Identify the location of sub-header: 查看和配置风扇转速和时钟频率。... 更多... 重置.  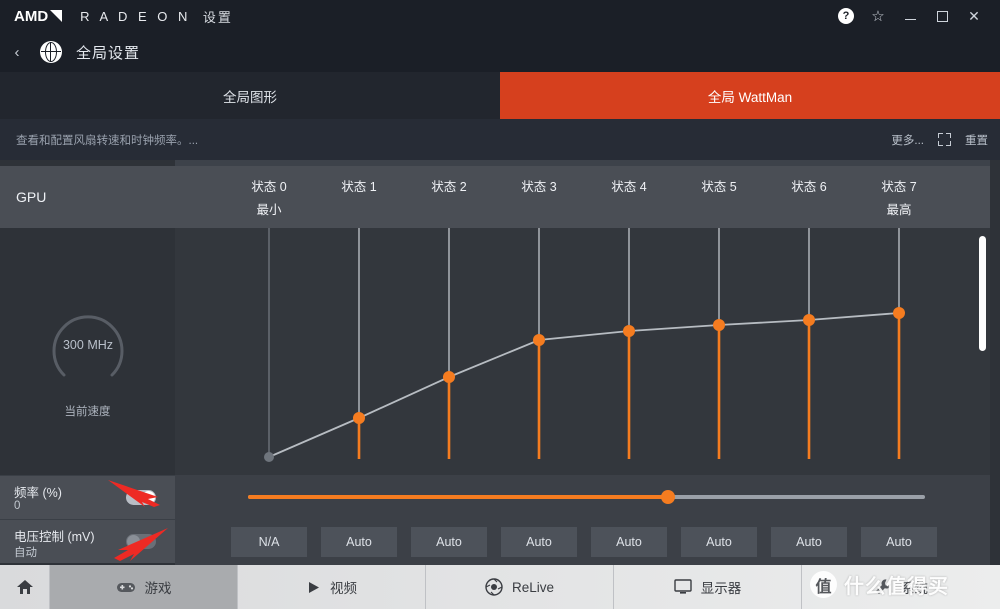
(500, 139).